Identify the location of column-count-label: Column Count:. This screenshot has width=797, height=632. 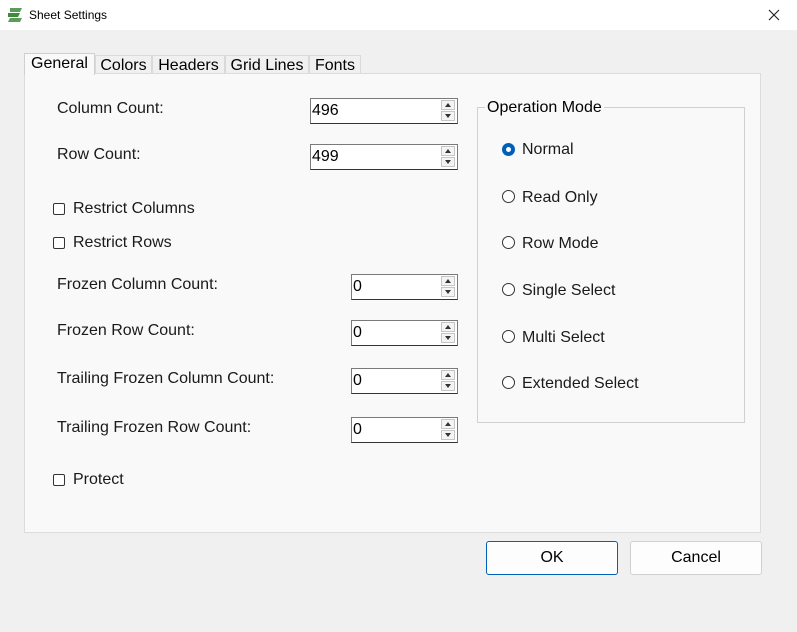
(110, 108).